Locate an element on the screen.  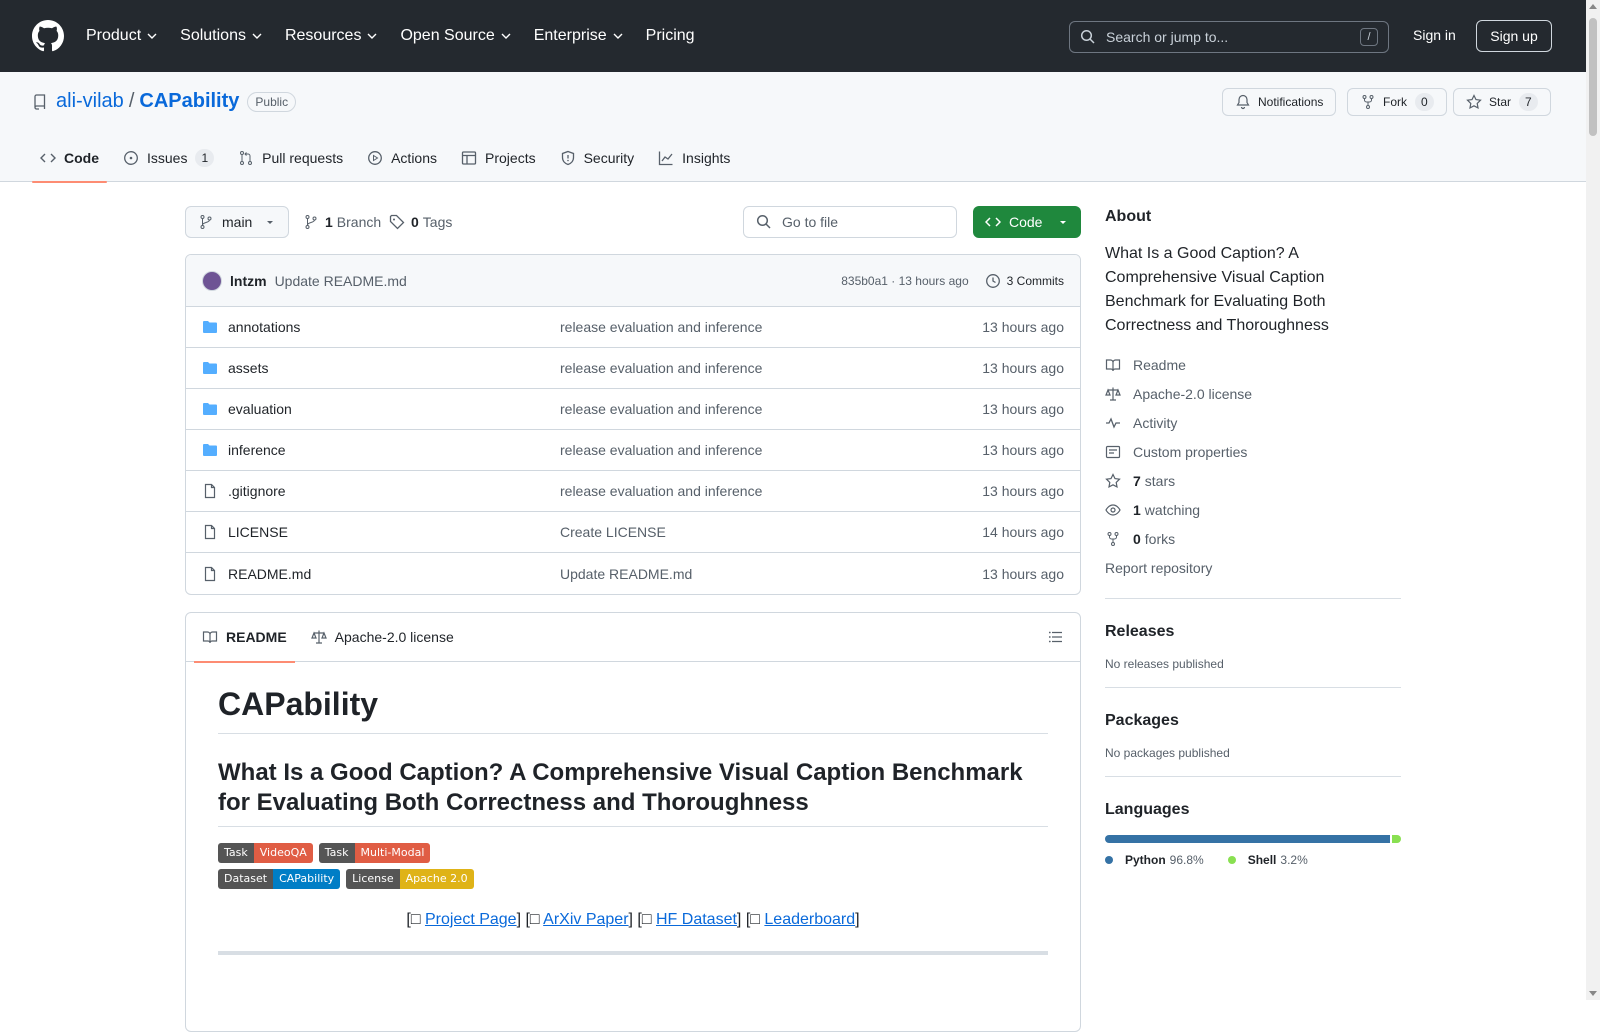
commits-count: 3 Commits is located at coordinates (1035, 280).